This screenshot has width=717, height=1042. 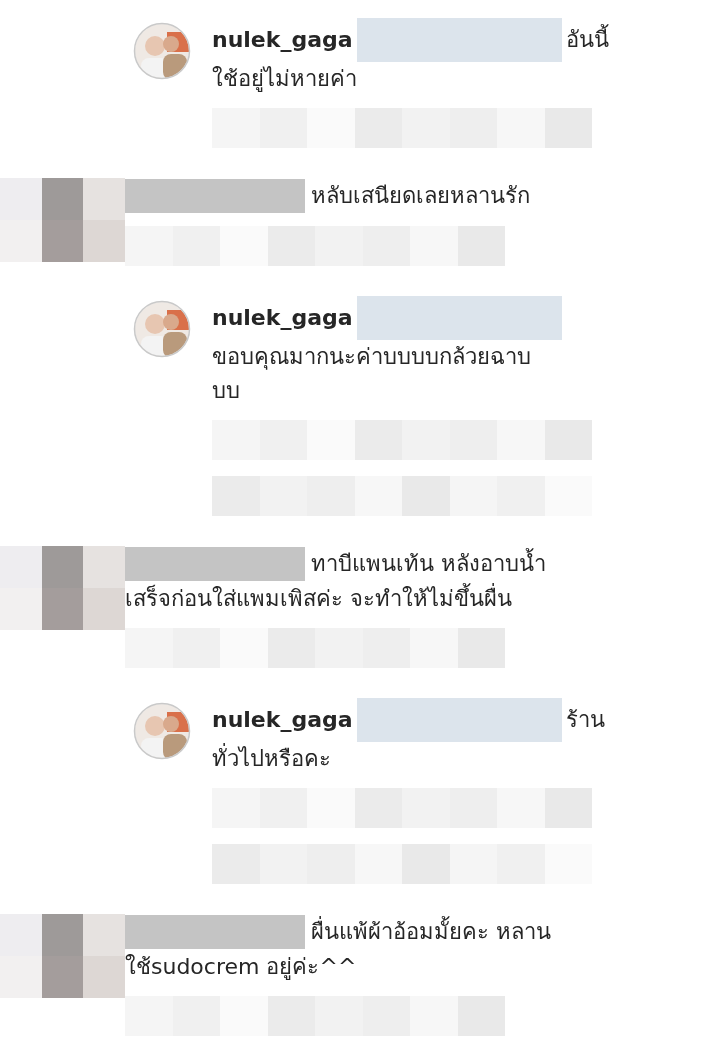 What do you see at coordinates (226, 391) in the screenshot?
I see `comment-line: บบ` at bounding box center [226, 391].